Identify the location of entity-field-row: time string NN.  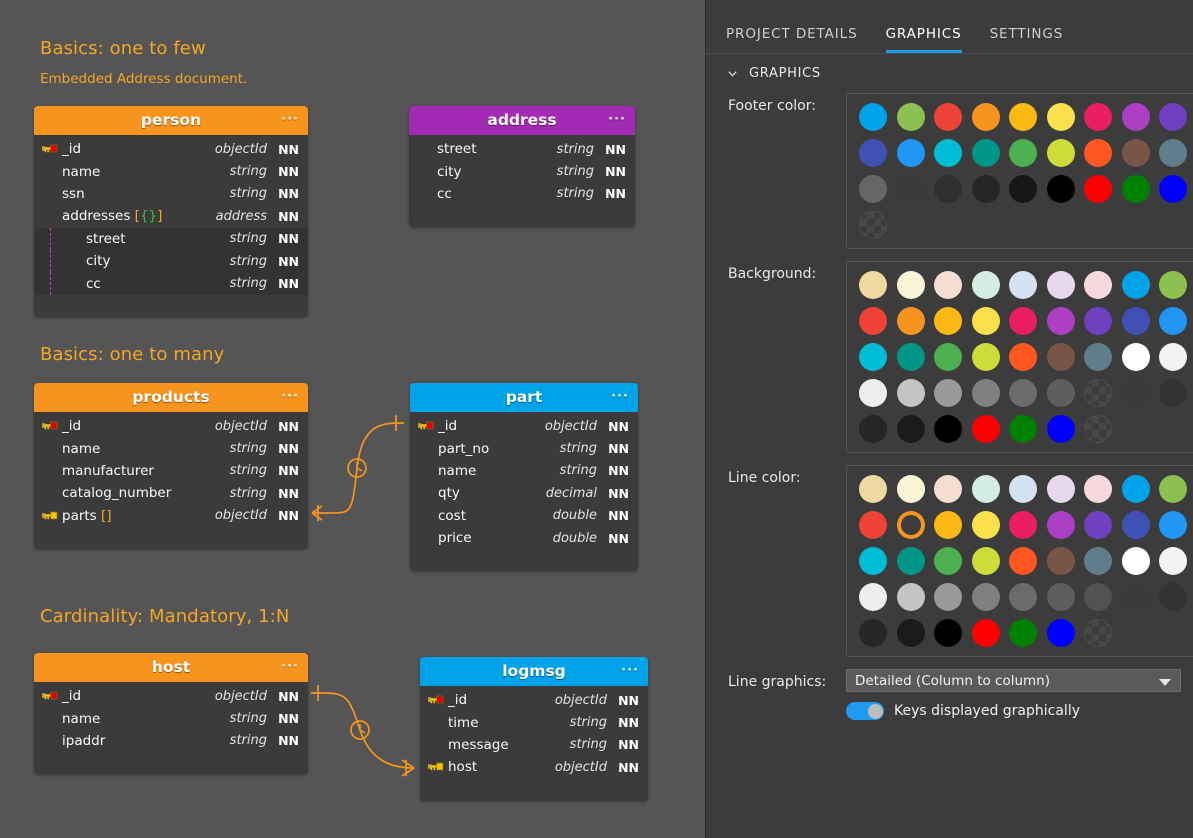
(534, 722).